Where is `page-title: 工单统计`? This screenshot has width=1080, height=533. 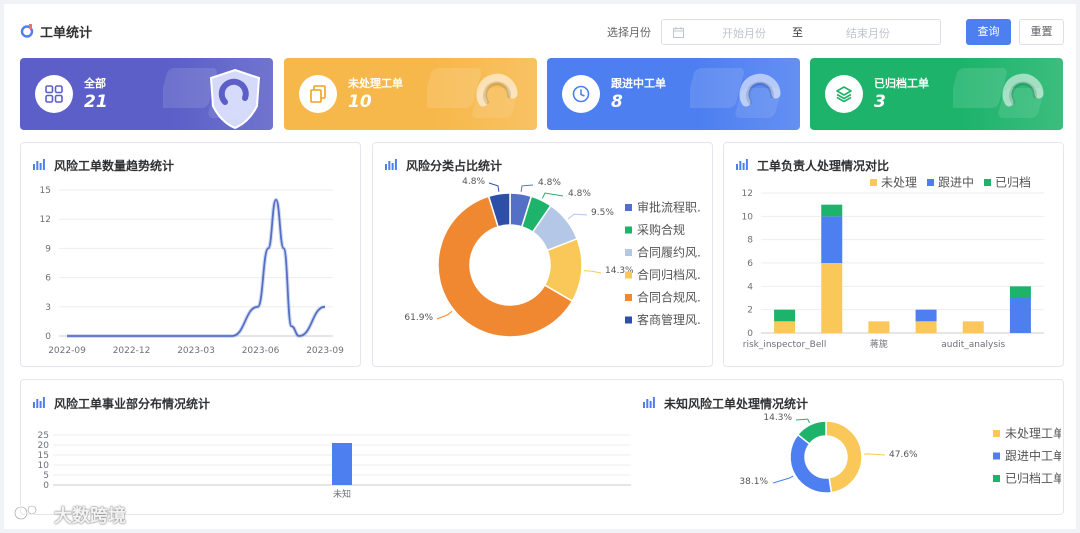
page-title: 工单统计 is located at coordinates (66, 33).